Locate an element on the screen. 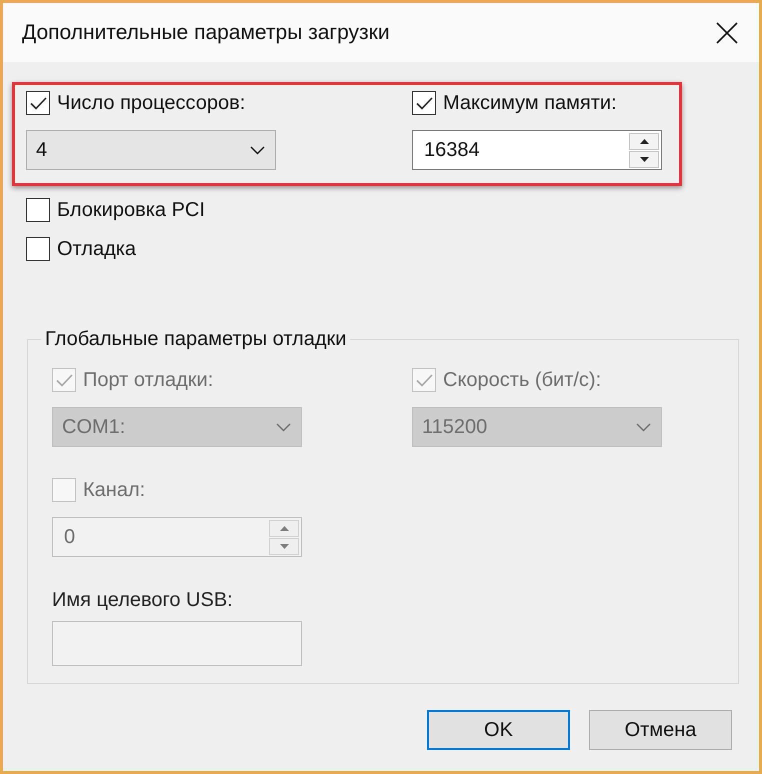  ok-button: OK is located at coordinates (498, 730).